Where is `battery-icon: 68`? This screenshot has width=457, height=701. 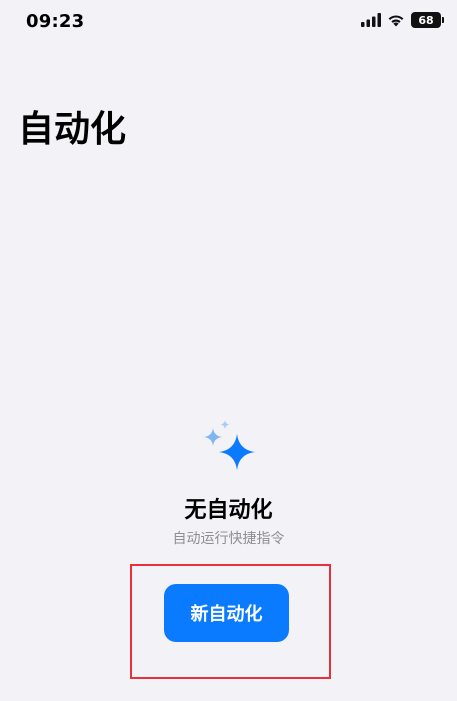
battery-icon: 68 is located at coordinates (427, 20).